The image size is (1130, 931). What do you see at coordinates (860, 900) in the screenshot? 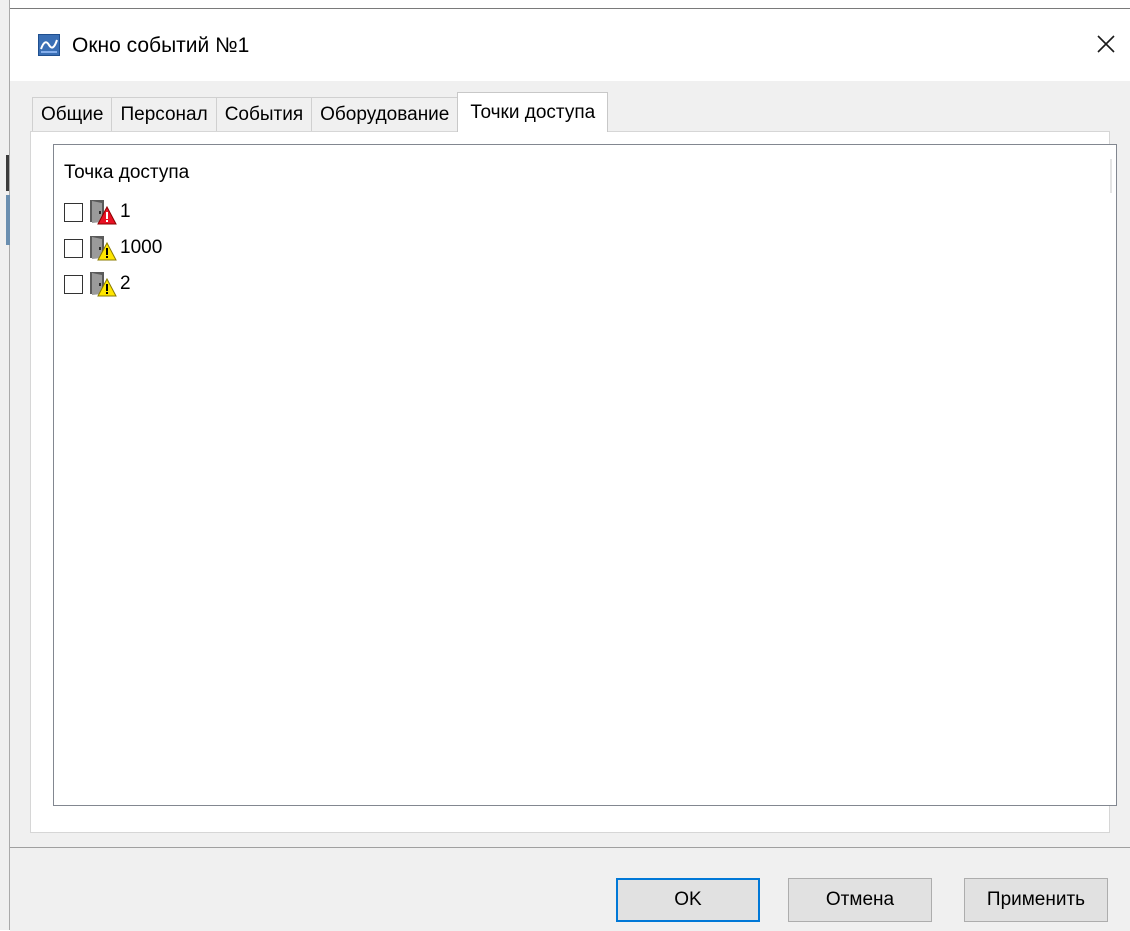
I see `cancel-button: Отмена` at bounding box center [860, 900].